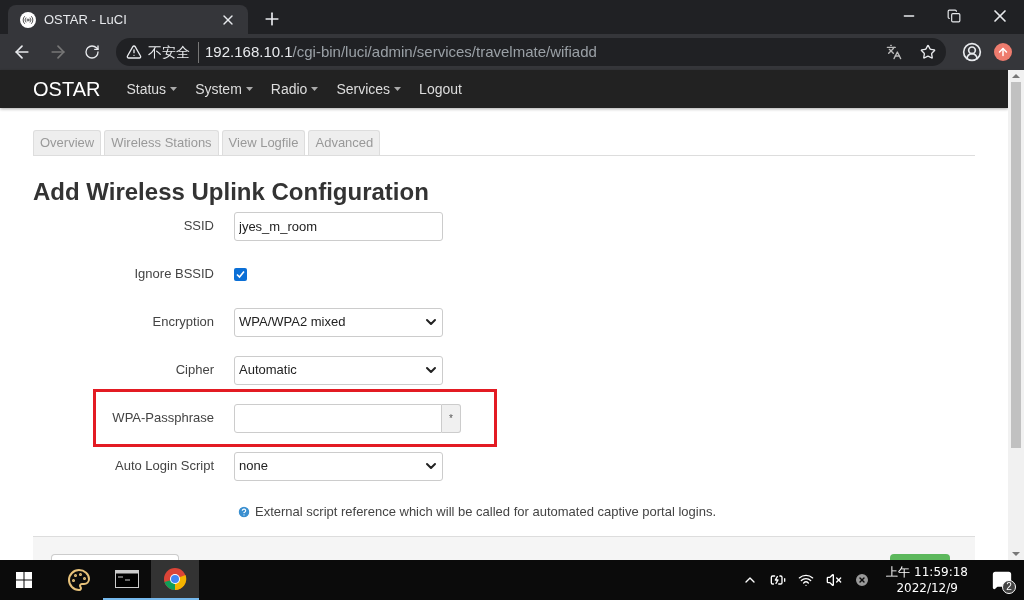 This screenshot has height=600, width=1024. I want to click on battery-icon, so click(778, 580).